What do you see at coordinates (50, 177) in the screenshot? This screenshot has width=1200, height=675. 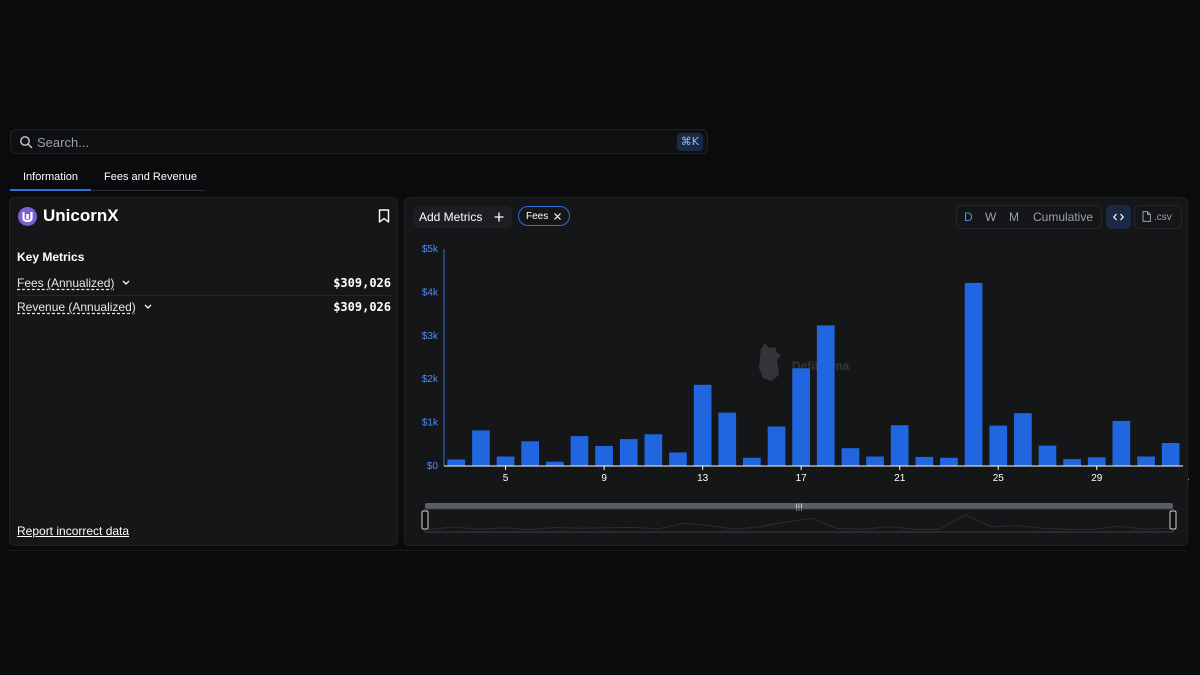 I see `tab-information: Information` at bounding box center [50, 177].